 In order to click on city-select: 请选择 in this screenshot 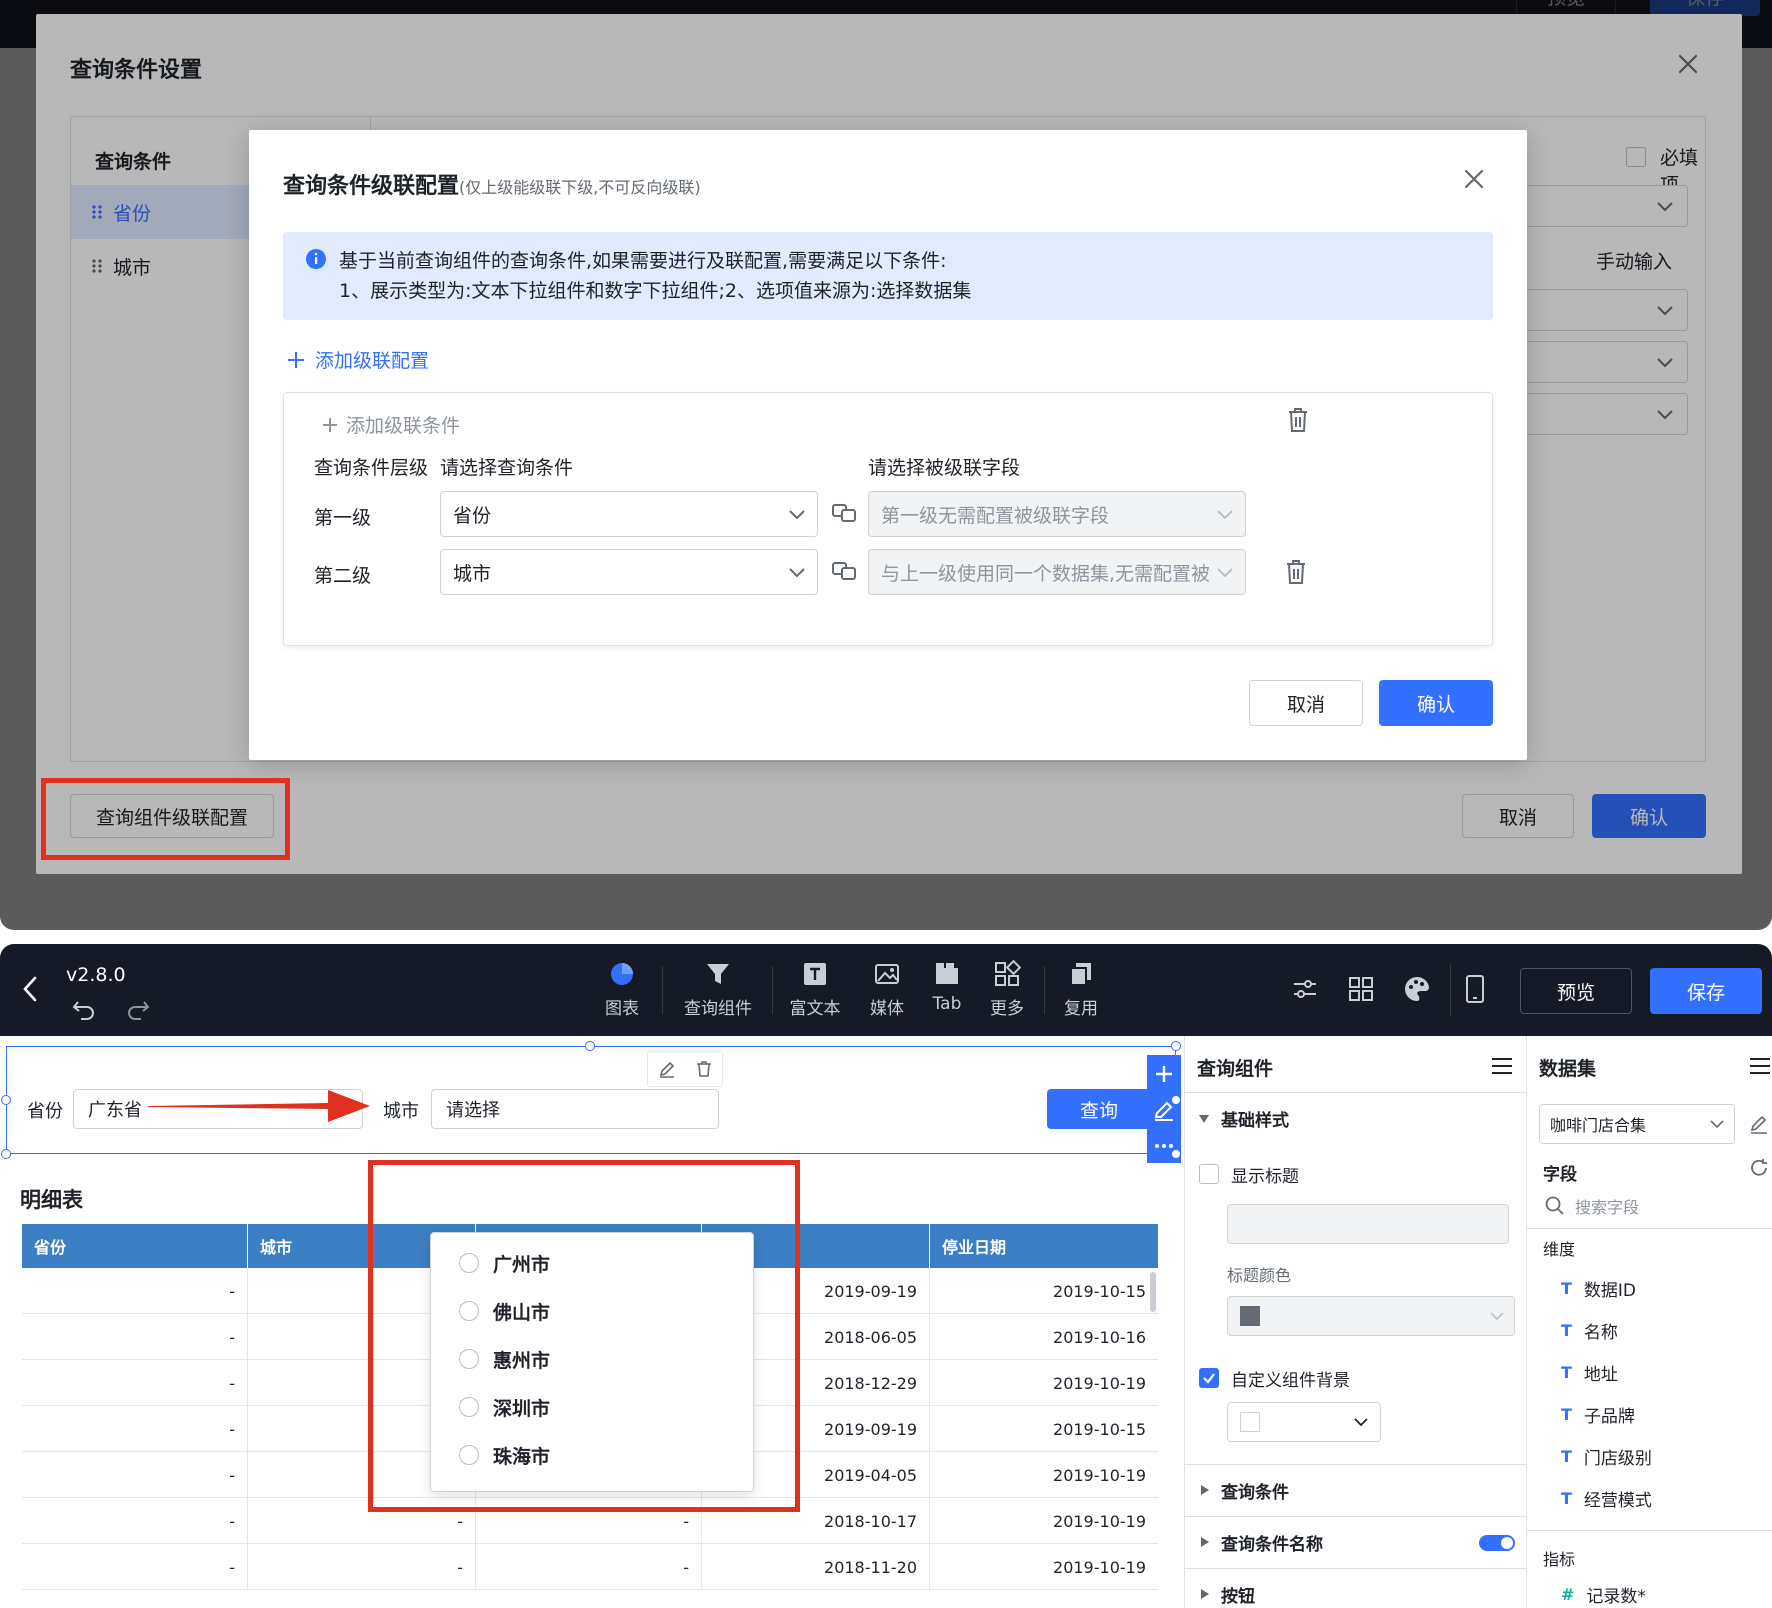, I will do `click(575, 1109)`.